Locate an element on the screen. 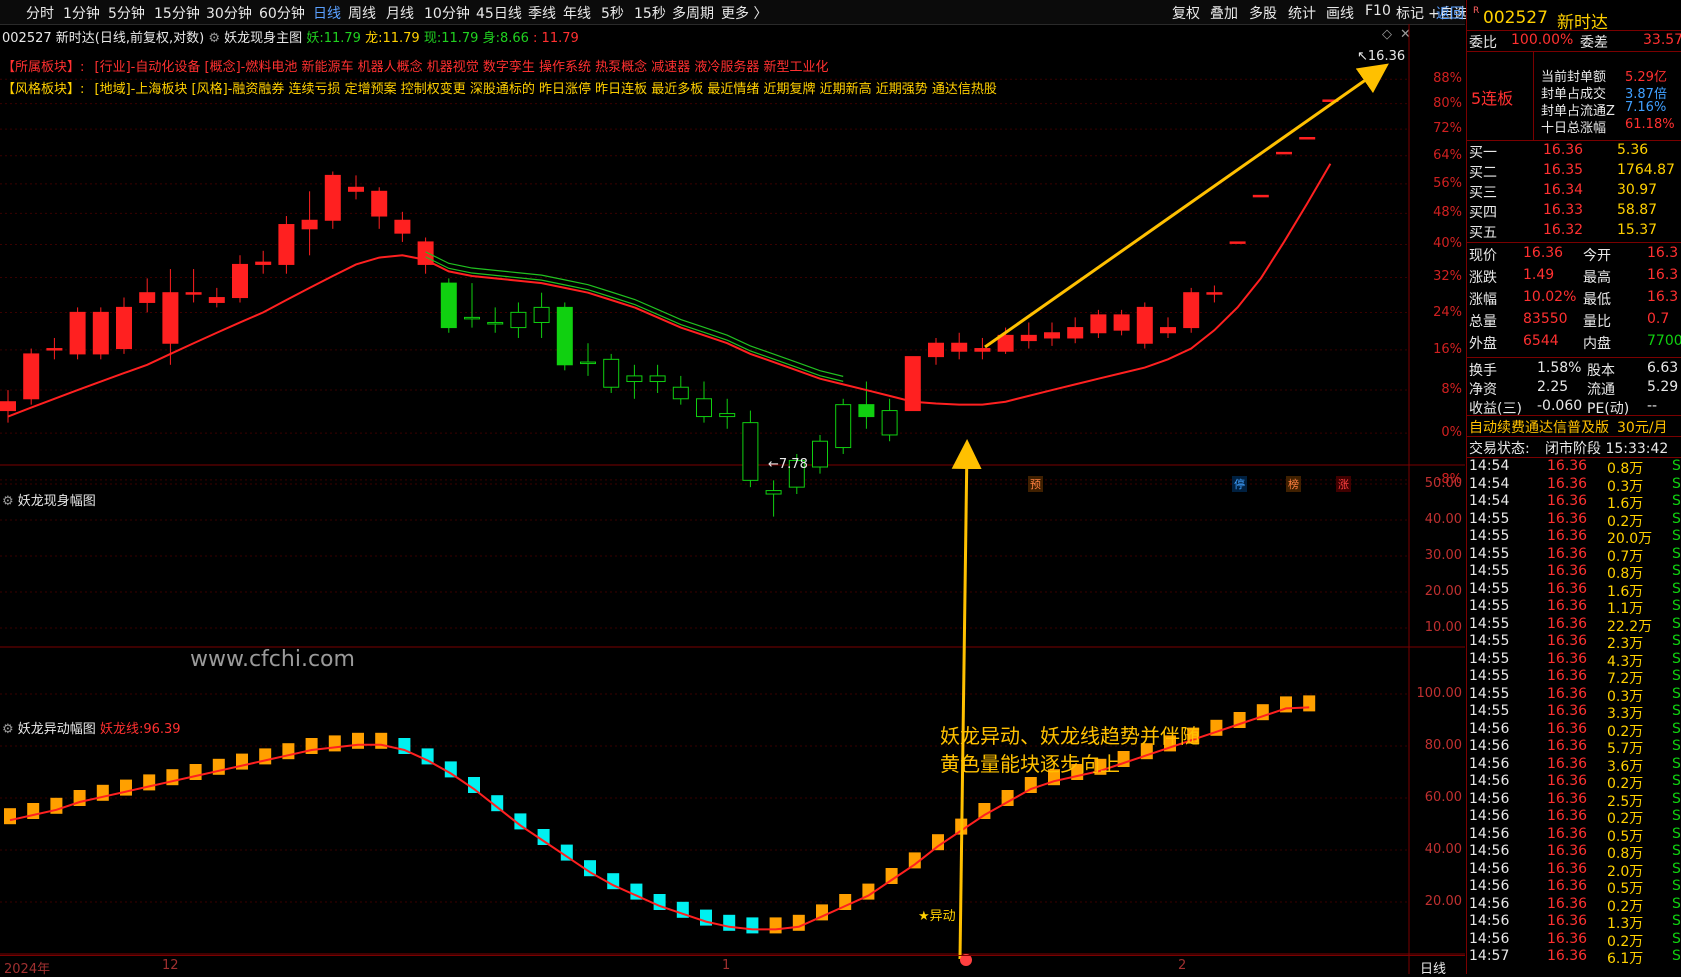  panel2-settings-icon: ⚙ is located at coordinates (8, 501).